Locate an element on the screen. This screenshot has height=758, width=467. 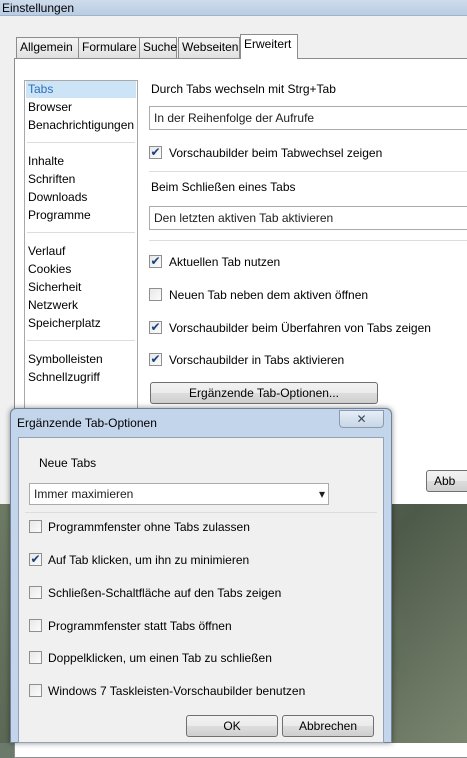
category-item-browser: Browser is located at coordinates (81, 107).